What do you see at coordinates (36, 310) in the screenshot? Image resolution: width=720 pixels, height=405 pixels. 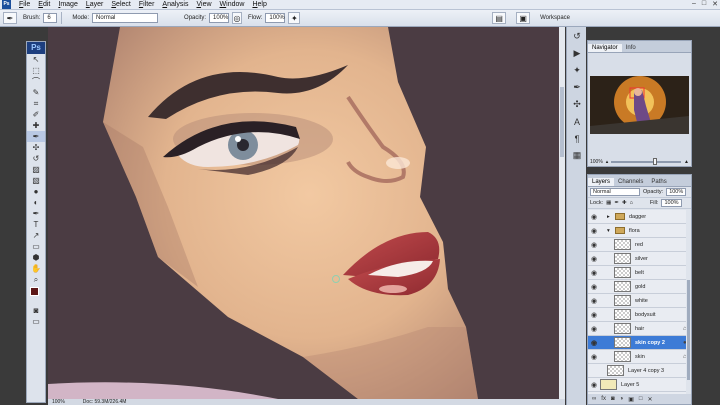 I see `quick-mask-icon: ◙` at bounding box center [36, 310].